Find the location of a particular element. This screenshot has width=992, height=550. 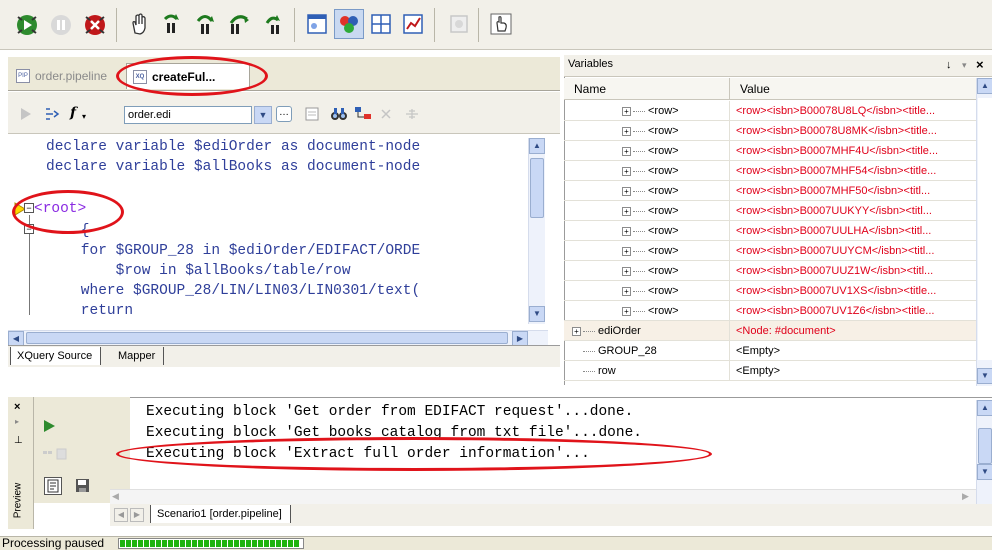

palette-icon is located at coordinates (349, 24).